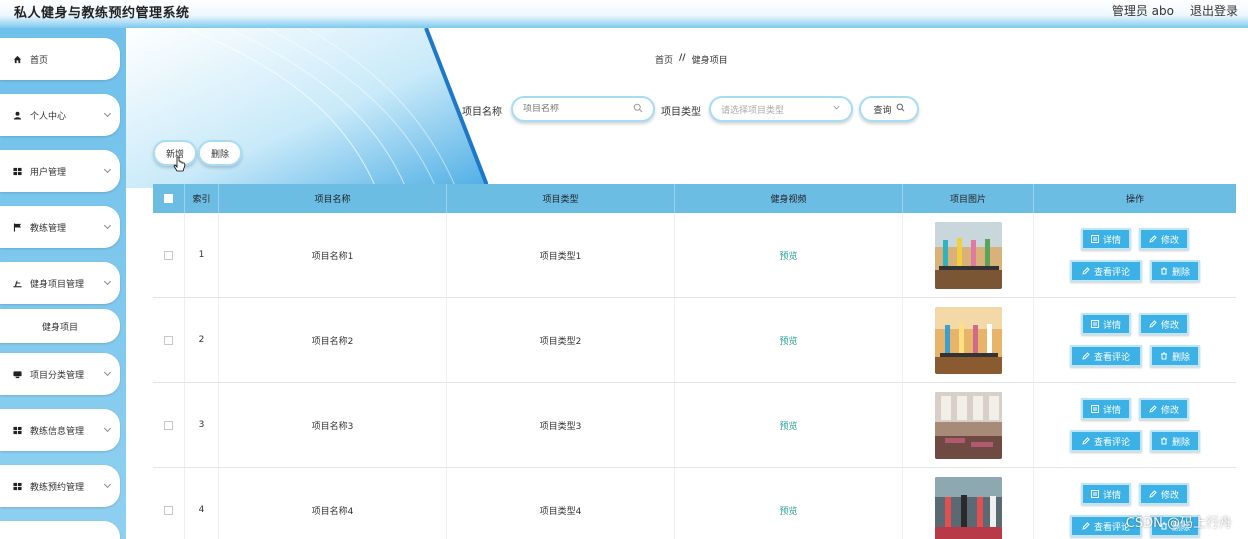 The width and height of the screenshot is (1248, 539). I want to click on sidebar-item-coach-info: 教练信息管理, so click(60, 430).